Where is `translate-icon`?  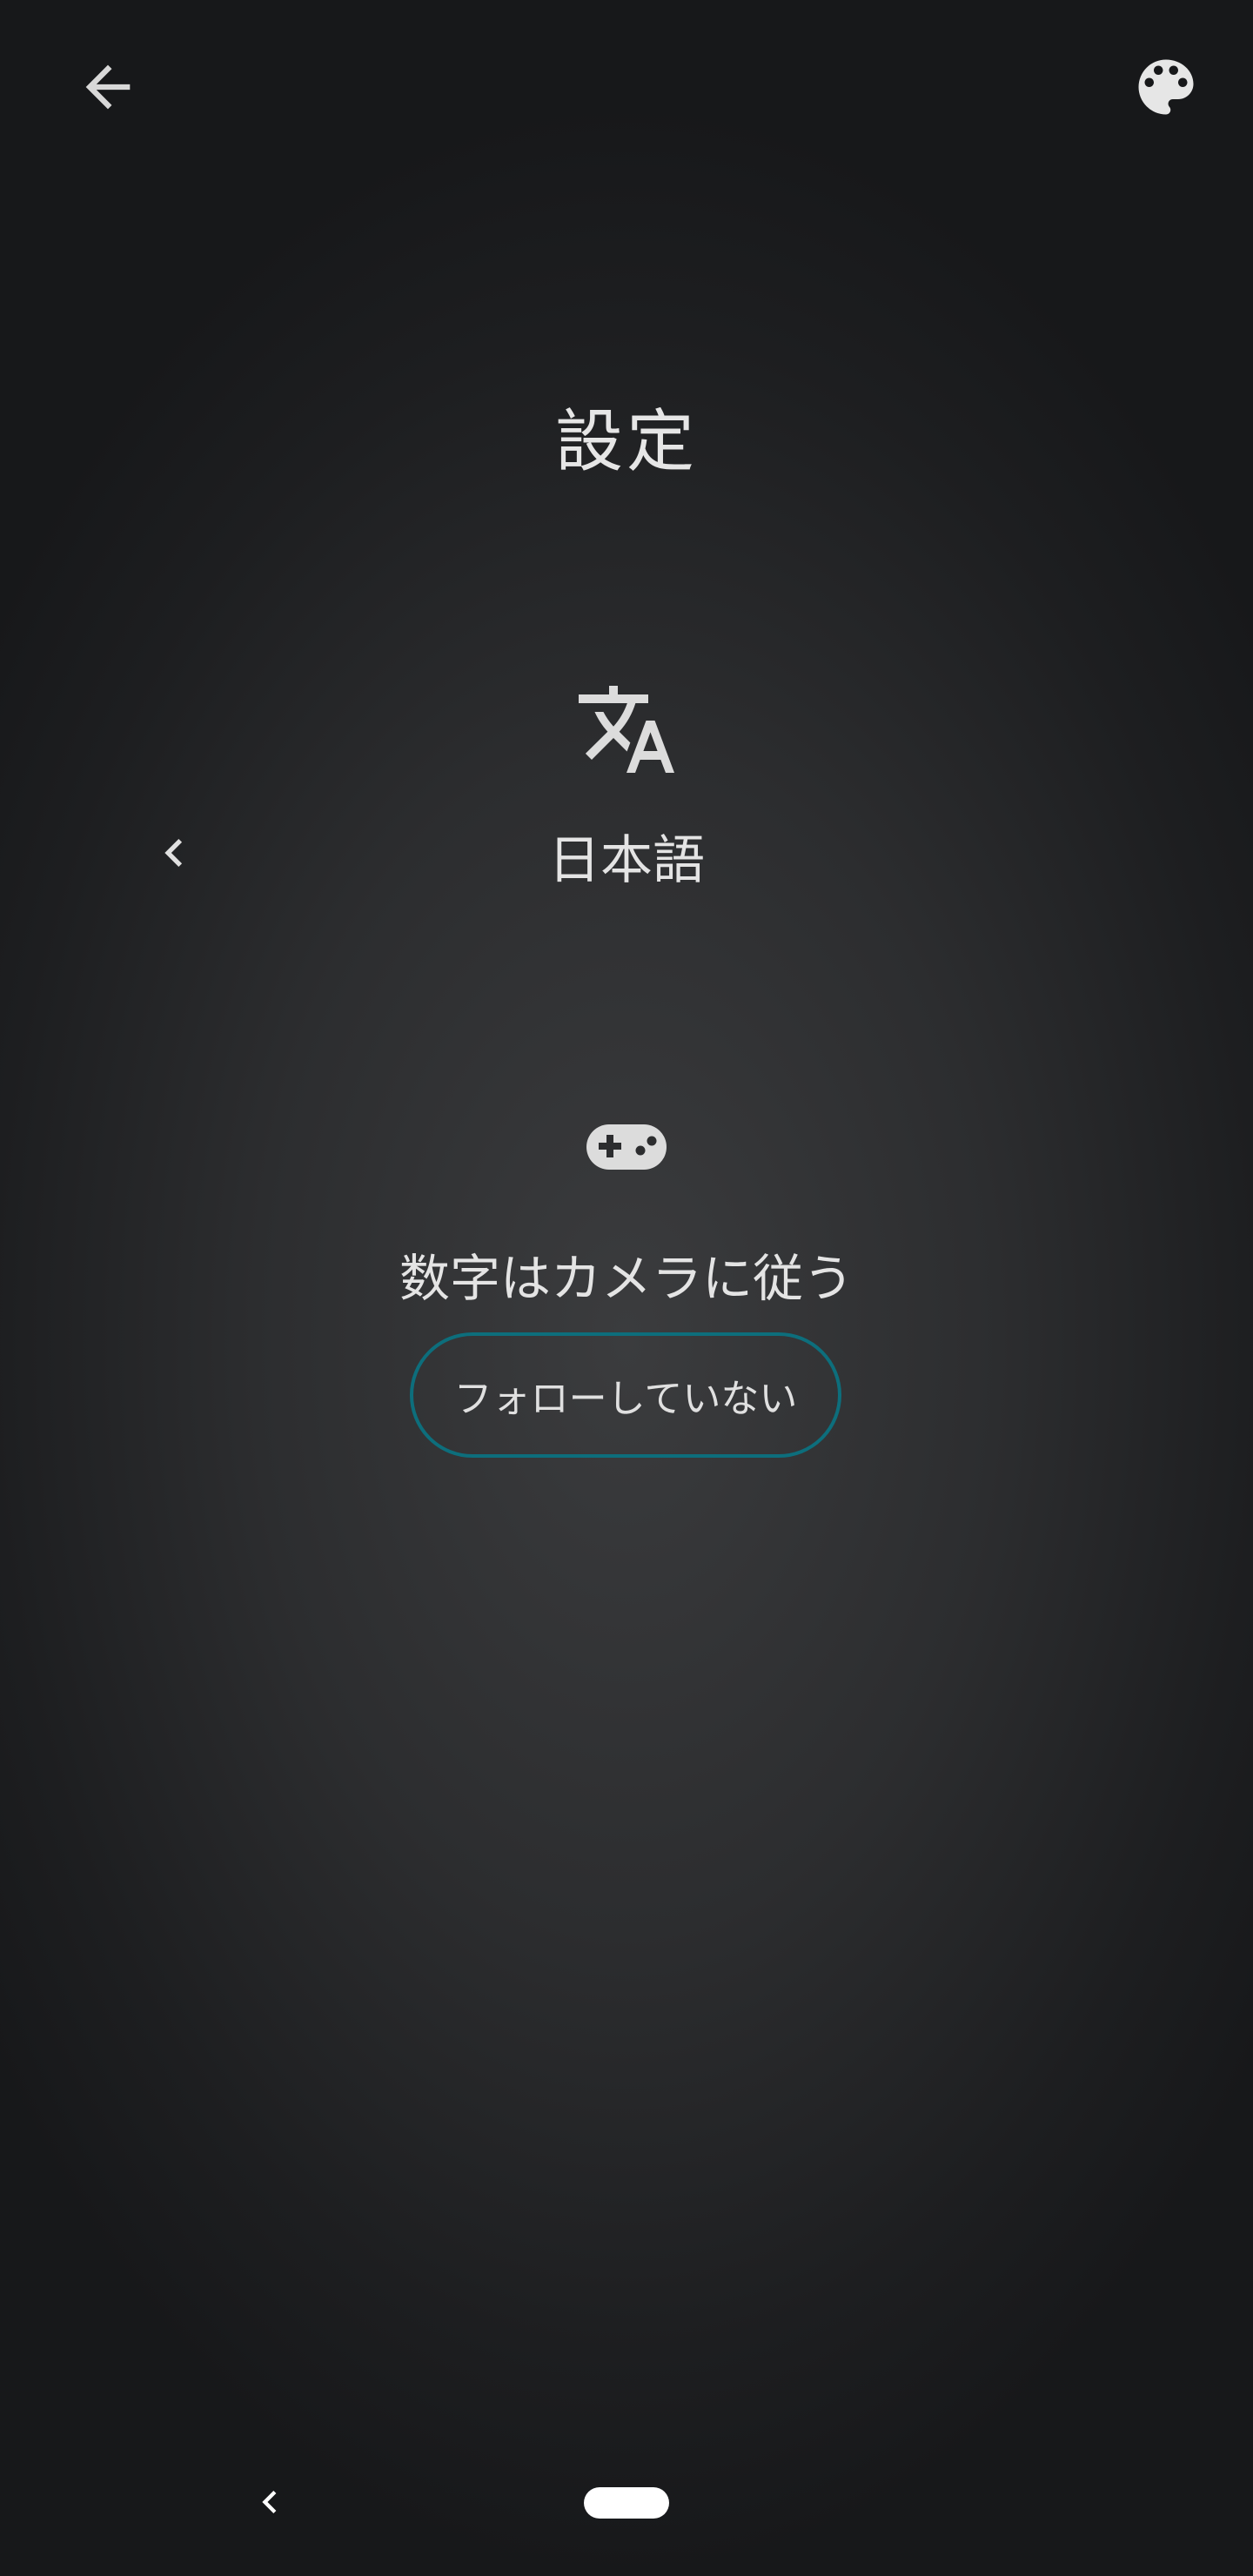 translate-icon is located at coordinates (626, 730).